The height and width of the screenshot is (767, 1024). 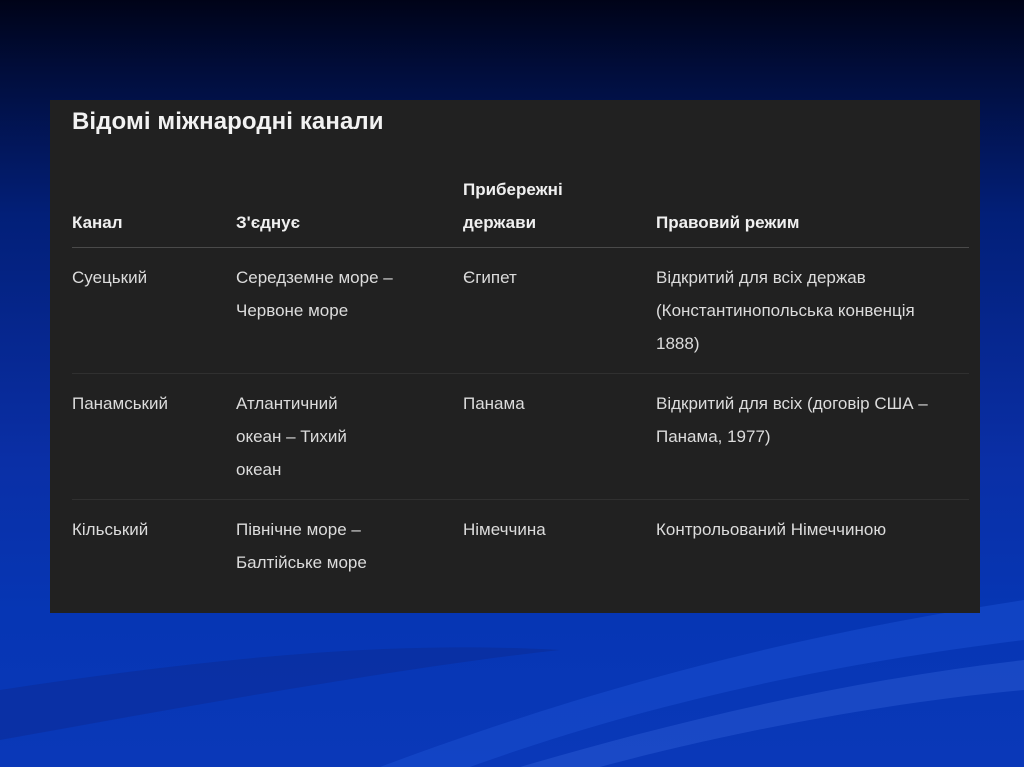 I want to click on slide-title: Відомі міжнародні канали, so click(x=228, y=121).